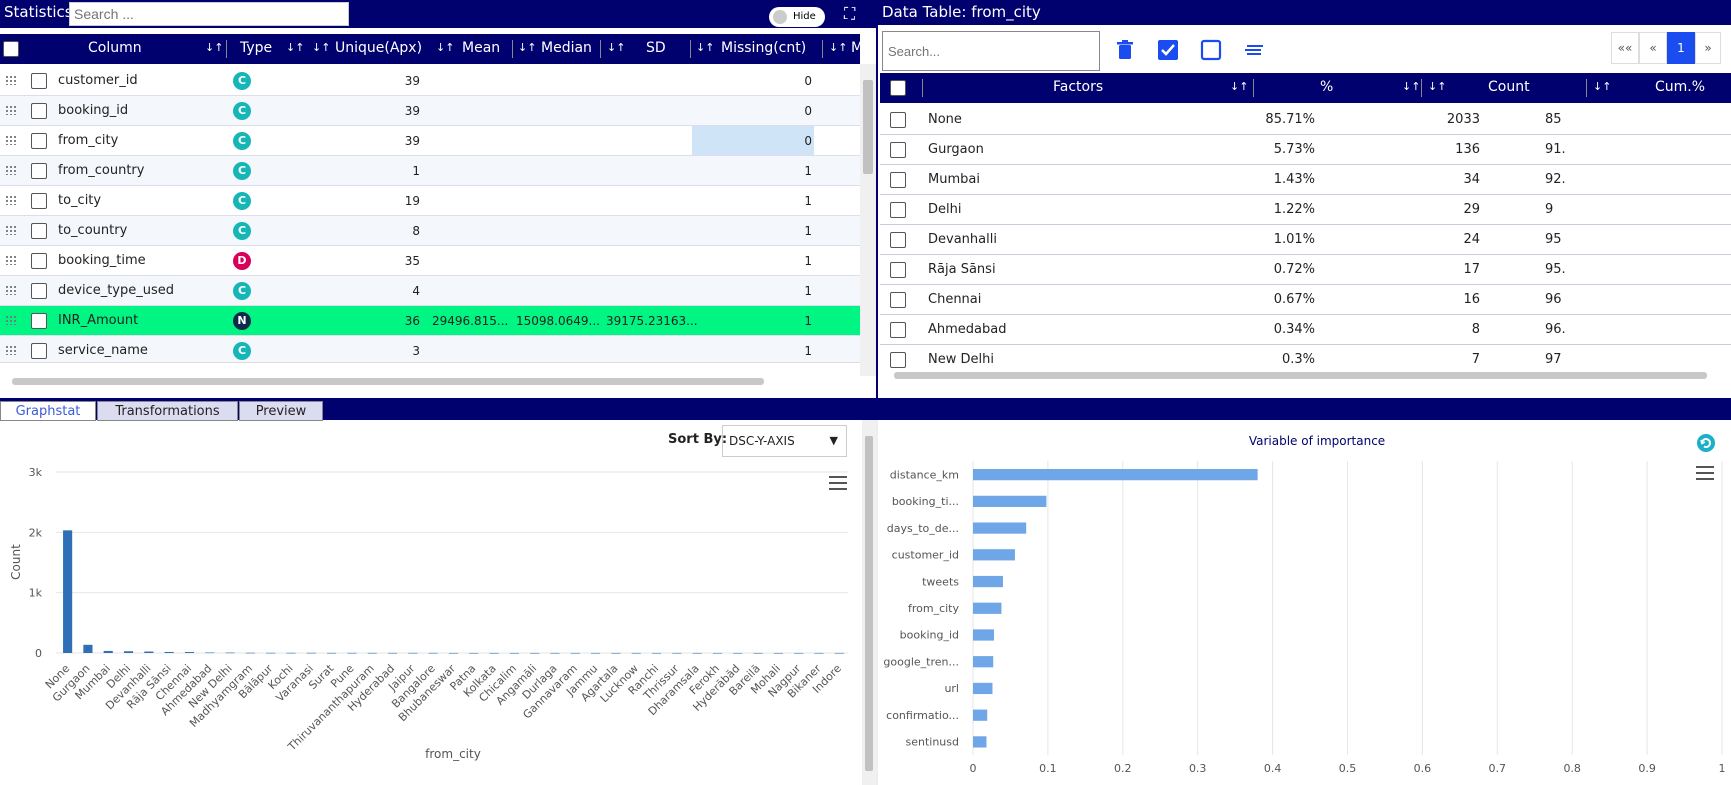  I want to click on table-row: customer_id C 39 0, so click(430, 81).